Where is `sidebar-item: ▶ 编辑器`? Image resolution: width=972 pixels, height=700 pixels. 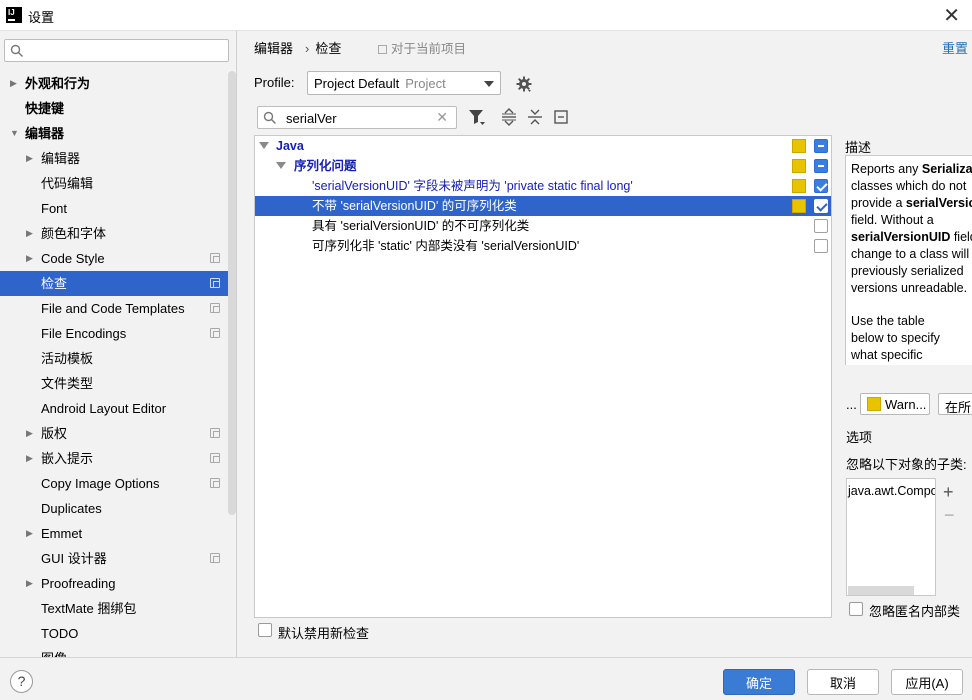 sidebar-item: ▶ 编辑器 is located at coordinates (118, 158).